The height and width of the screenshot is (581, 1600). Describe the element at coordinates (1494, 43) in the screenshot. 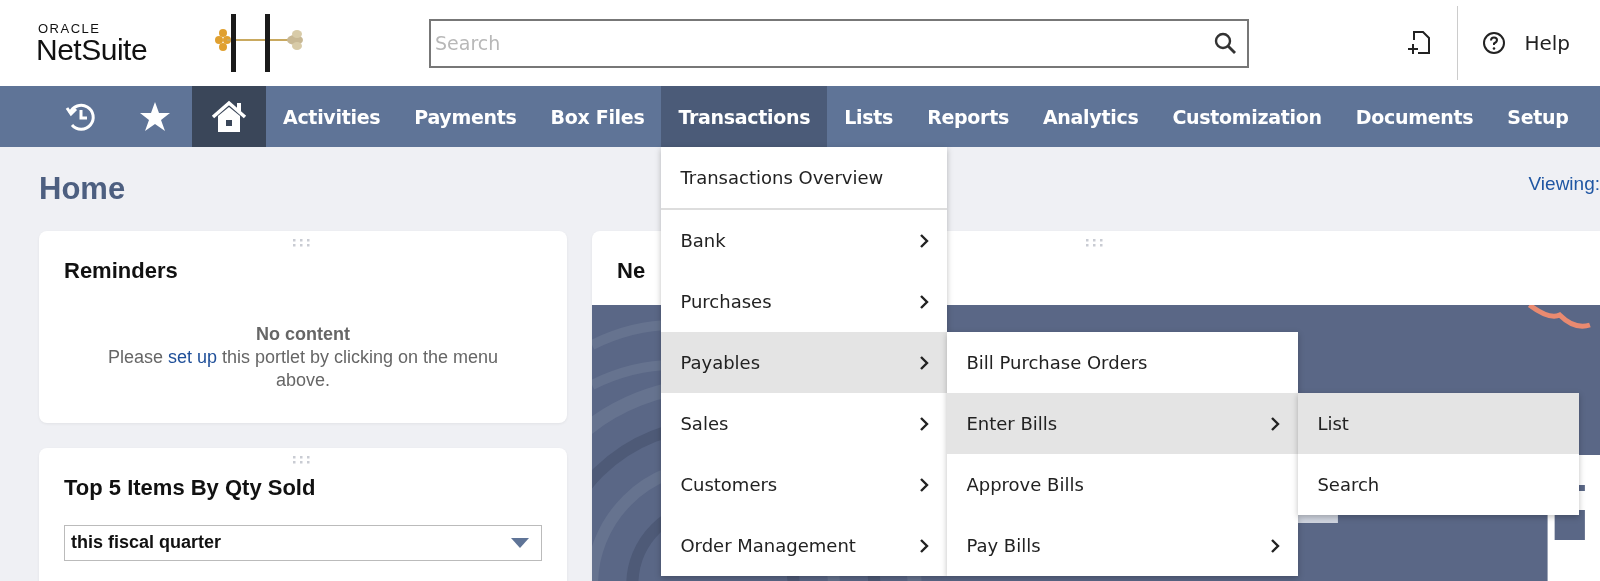

I see `help-icon` at that location.